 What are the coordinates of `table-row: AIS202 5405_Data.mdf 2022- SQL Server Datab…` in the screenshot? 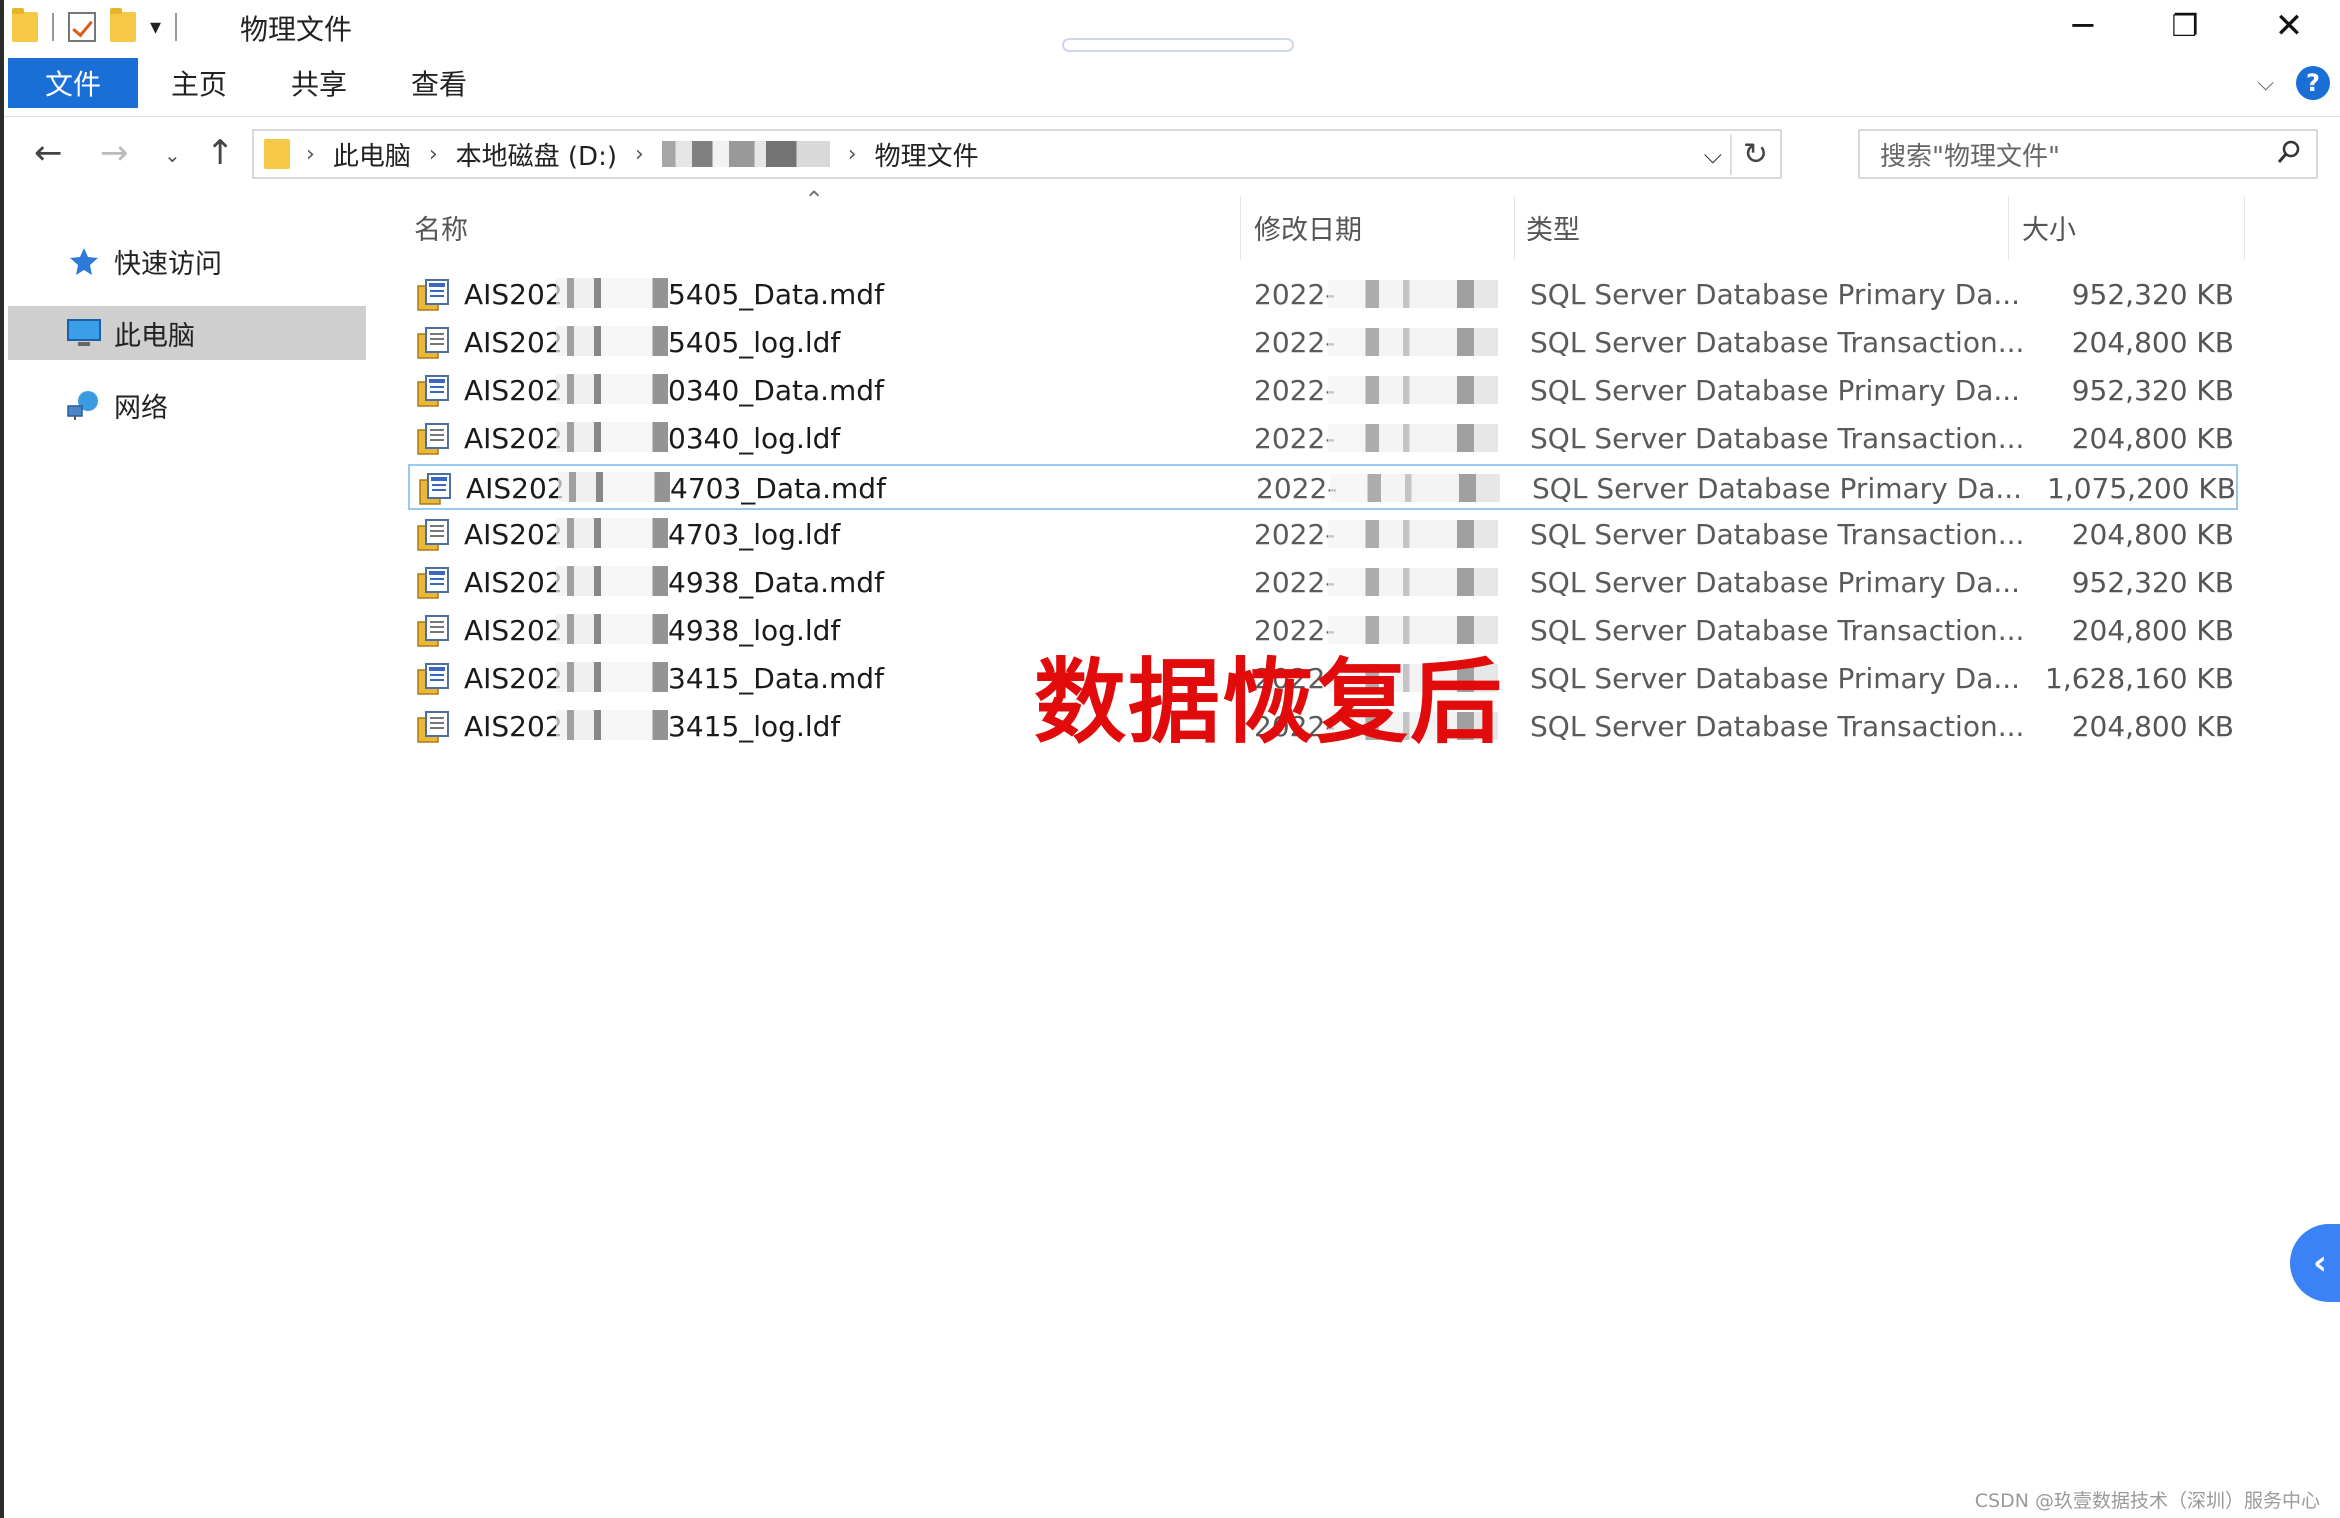 It's located at (1323, 295).